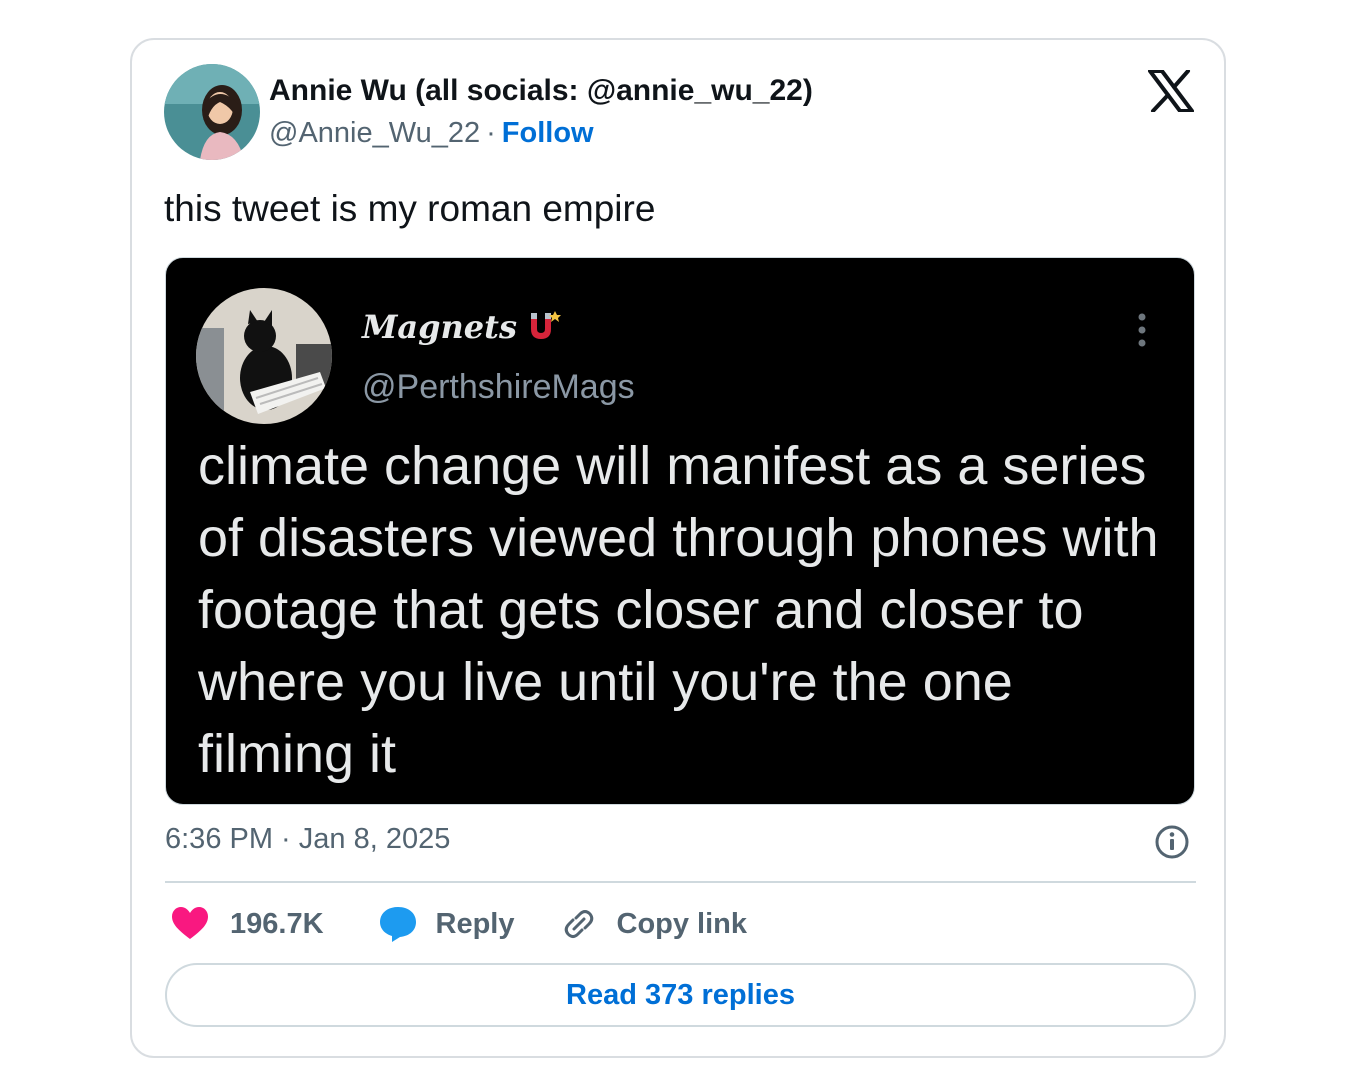  What do you see at coordinates (277, 923) in the screenshot?
I see `like-count: 196.7K` at bounding box center [277, 923].